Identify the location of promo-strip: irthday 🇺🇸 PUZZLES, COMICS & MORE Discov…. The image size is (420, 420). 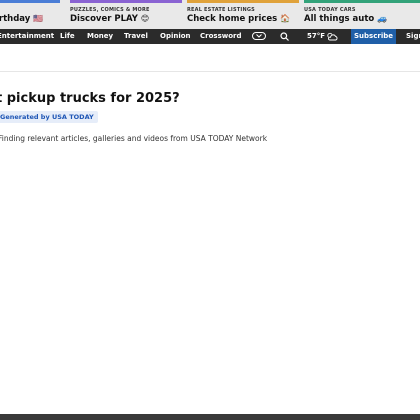
(210, 14).